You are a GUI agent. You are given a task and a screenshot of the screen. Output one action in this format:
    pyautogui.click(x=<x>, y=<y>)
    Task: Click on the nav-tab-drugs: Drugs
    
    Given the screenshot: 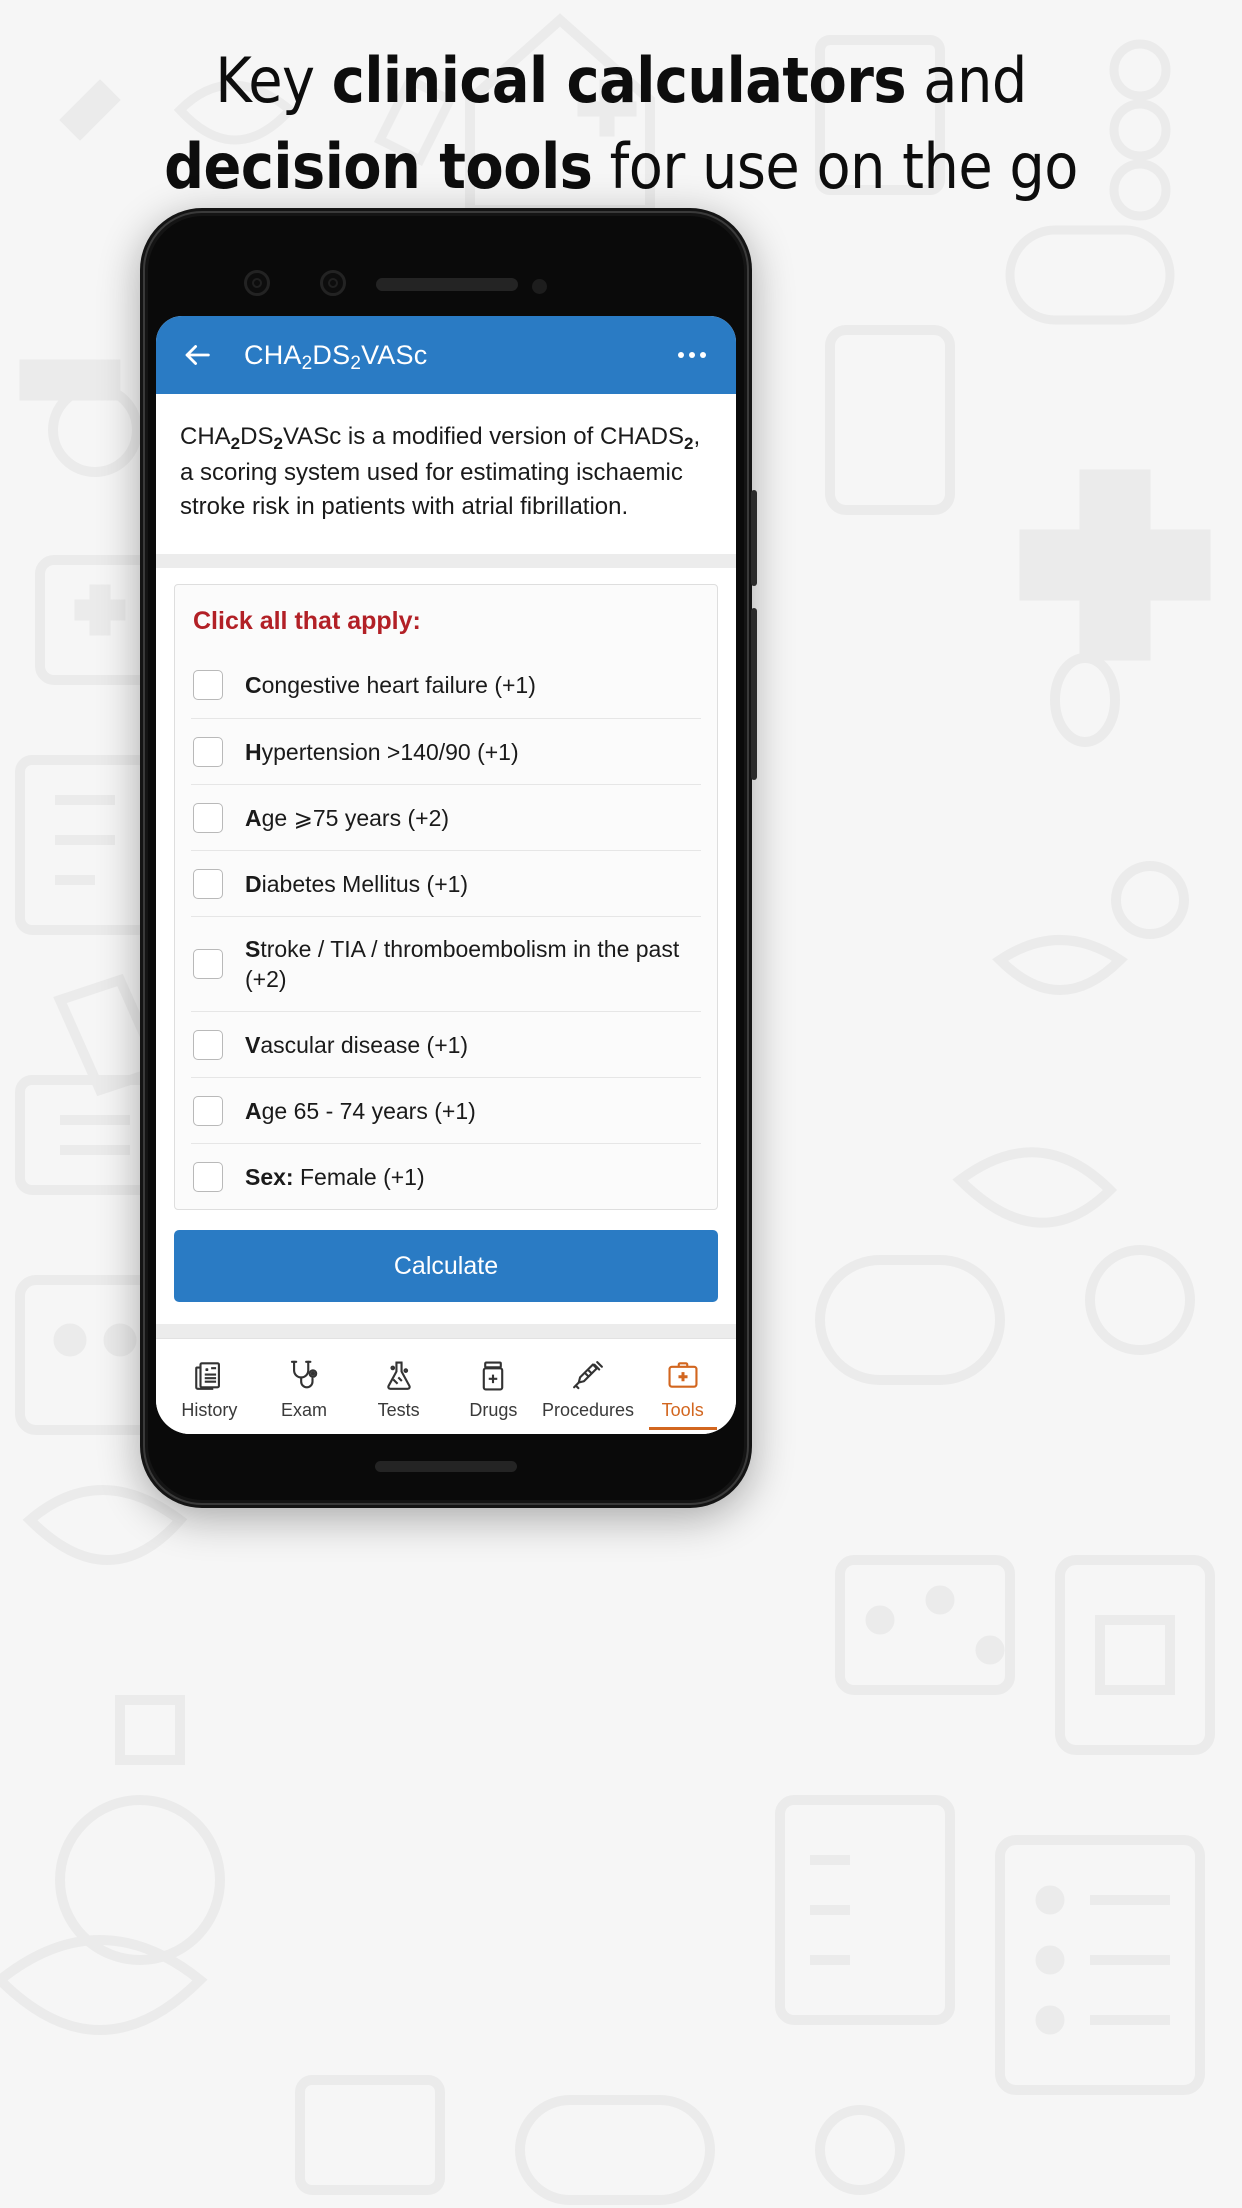 What is the action you would take?
    pyautogui.click(x=493, y=1386)
    